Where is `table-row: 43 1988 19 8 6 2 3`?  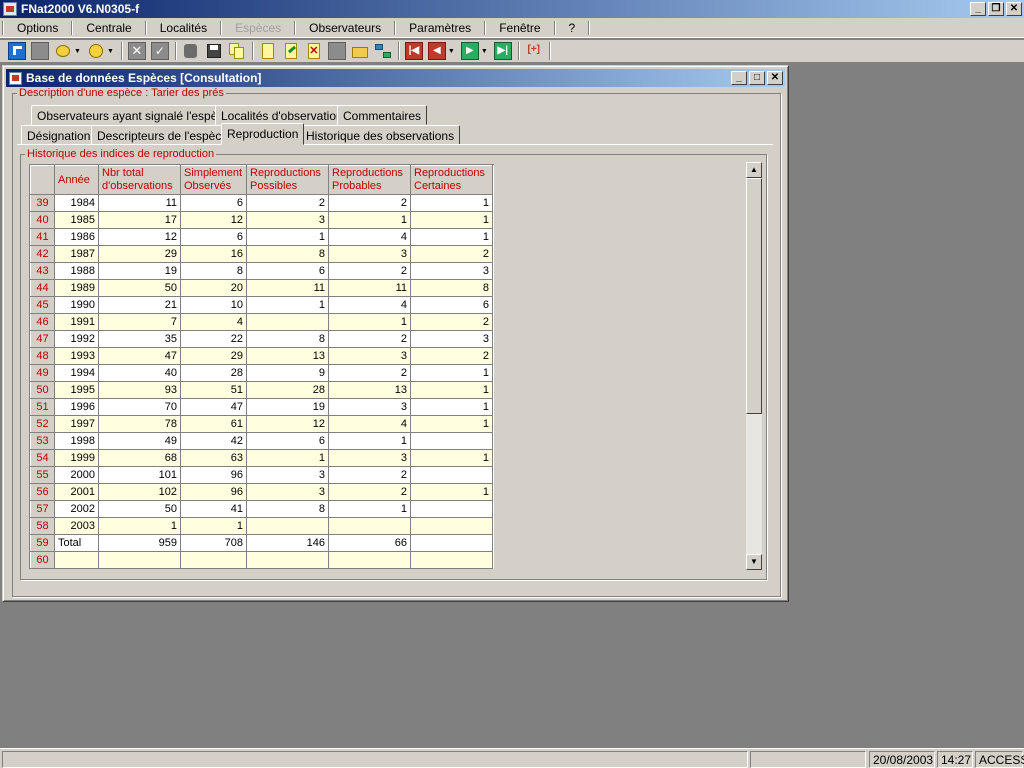 table-row: 43 1988 19 8 6 2 3 is located at coordinates (261, 271).